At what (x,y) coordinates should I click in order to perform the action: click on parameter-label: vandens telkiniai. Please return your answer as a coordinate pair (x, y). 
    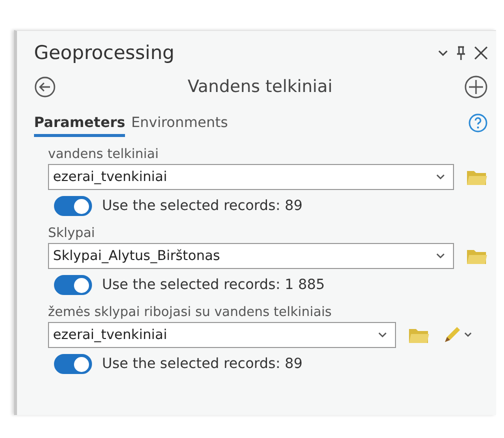
    Looking at the image, I should click on (104, 154).